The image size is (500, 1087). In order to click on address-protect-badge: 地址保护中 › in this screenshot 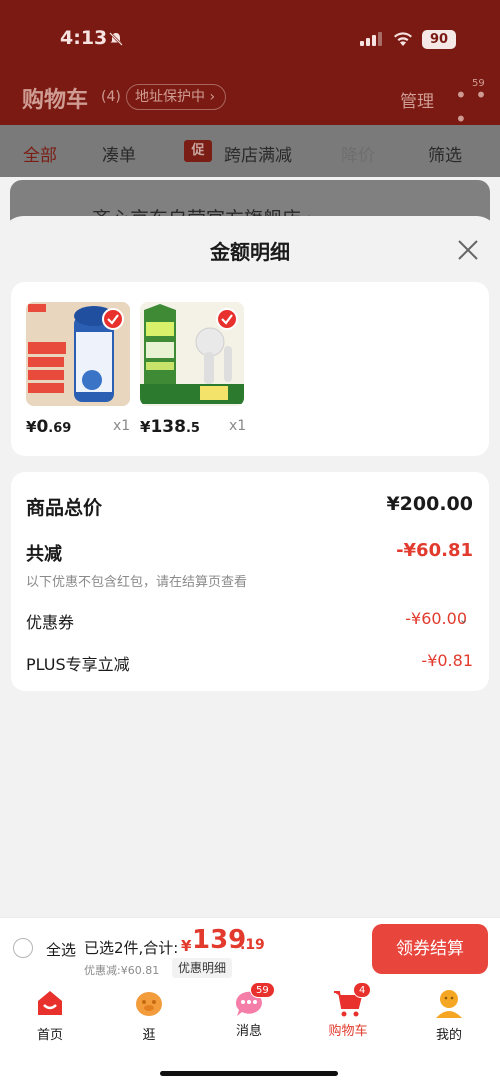, I will do `click(176, 97)`.